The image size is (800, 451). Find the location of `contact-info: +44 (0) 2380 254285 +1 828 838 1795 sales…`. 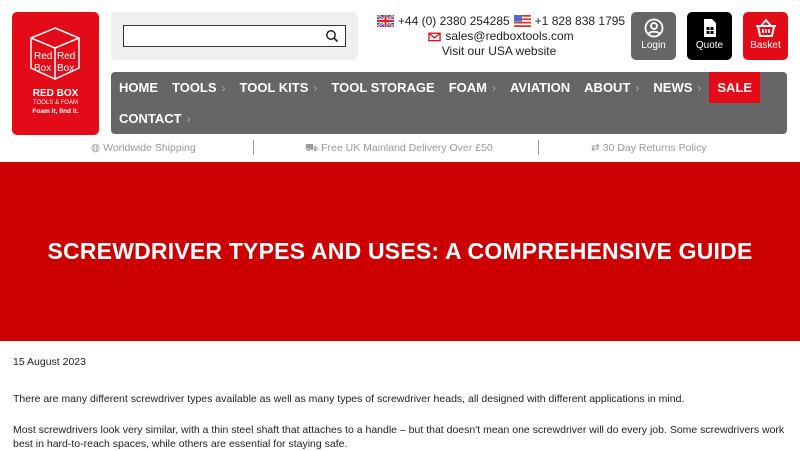

contact-info: +44 (0) 2380 254285 +1 828 838 1795 sales… is located at coordinates (499, 36).